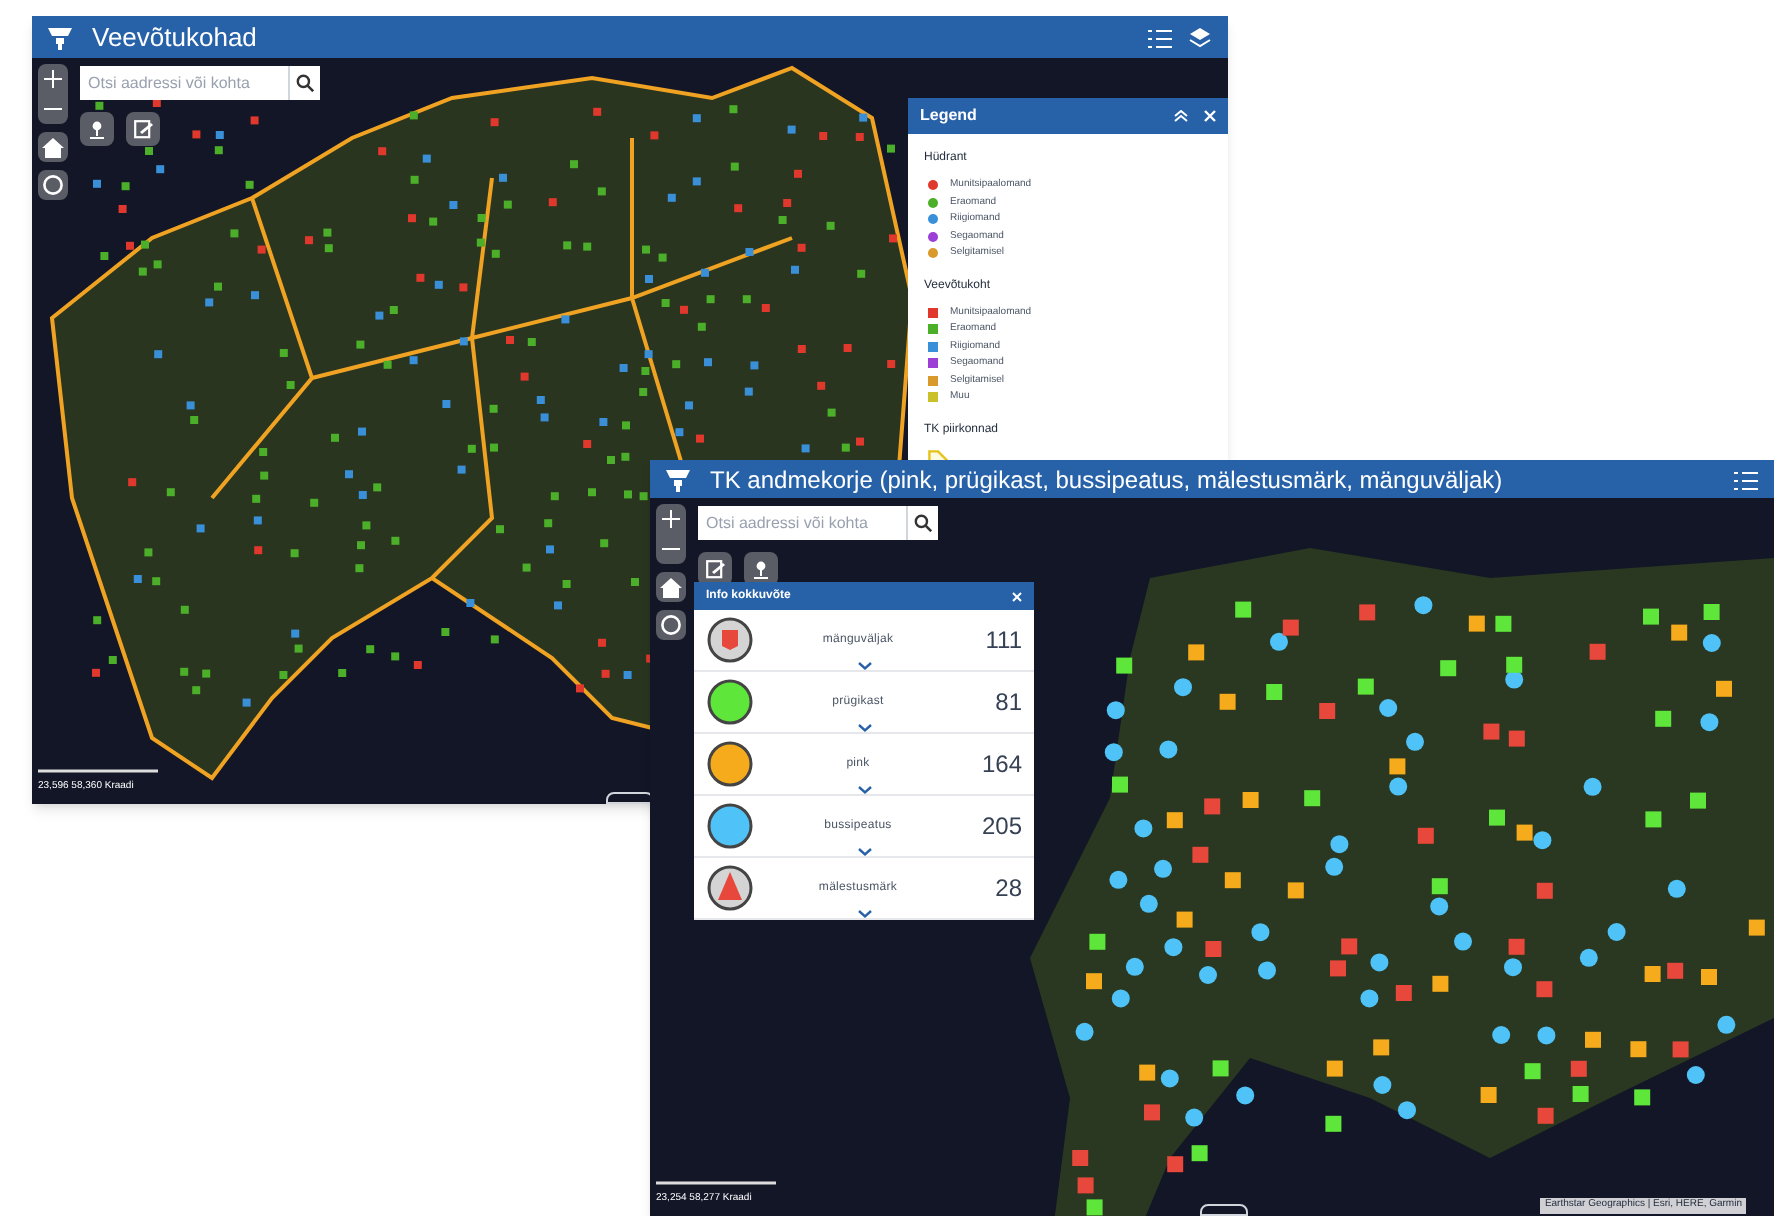 This screenshot has width=1774, height=1216. I want to click on window-title: Veevõtukohad, so click(174, 37).